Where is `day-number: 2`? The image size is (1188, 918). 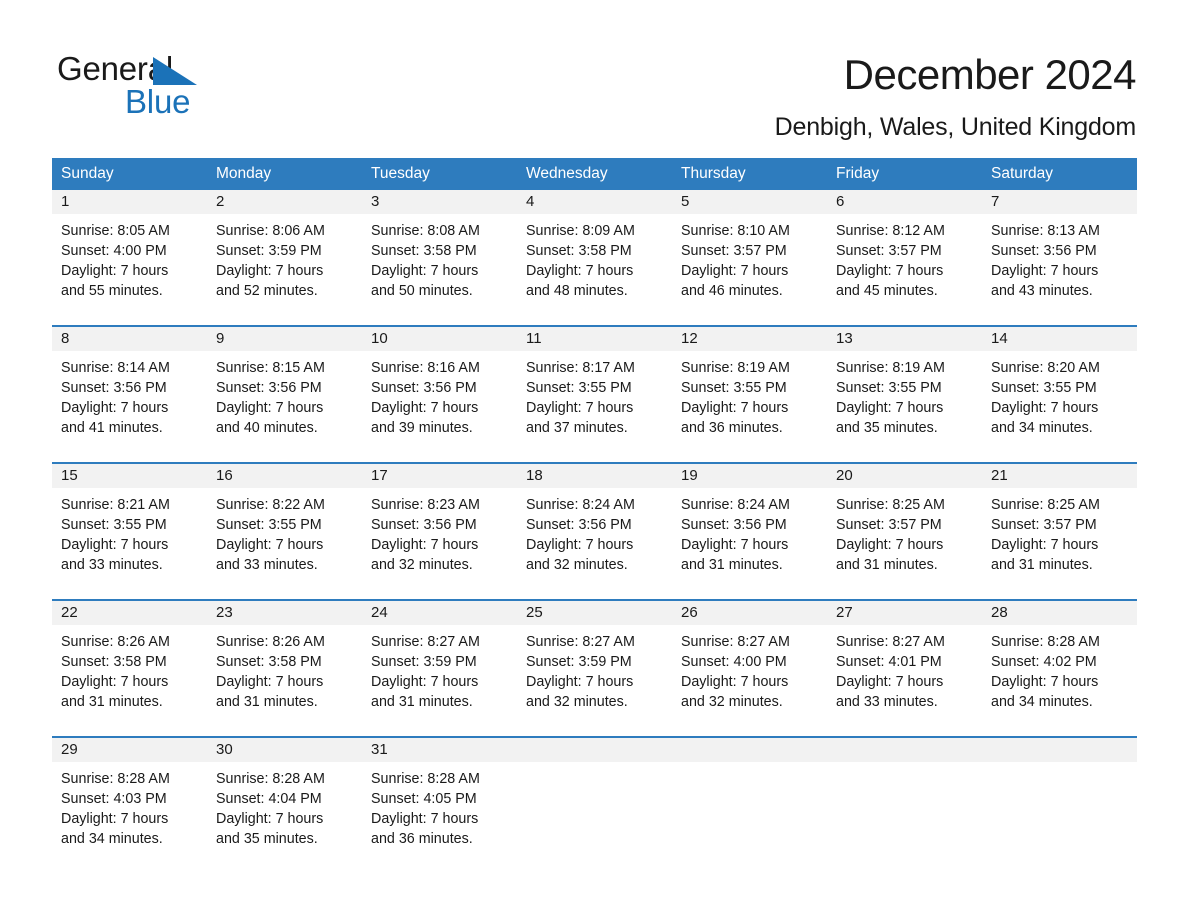 day-number: 2 is located at coordinates (284, 202).